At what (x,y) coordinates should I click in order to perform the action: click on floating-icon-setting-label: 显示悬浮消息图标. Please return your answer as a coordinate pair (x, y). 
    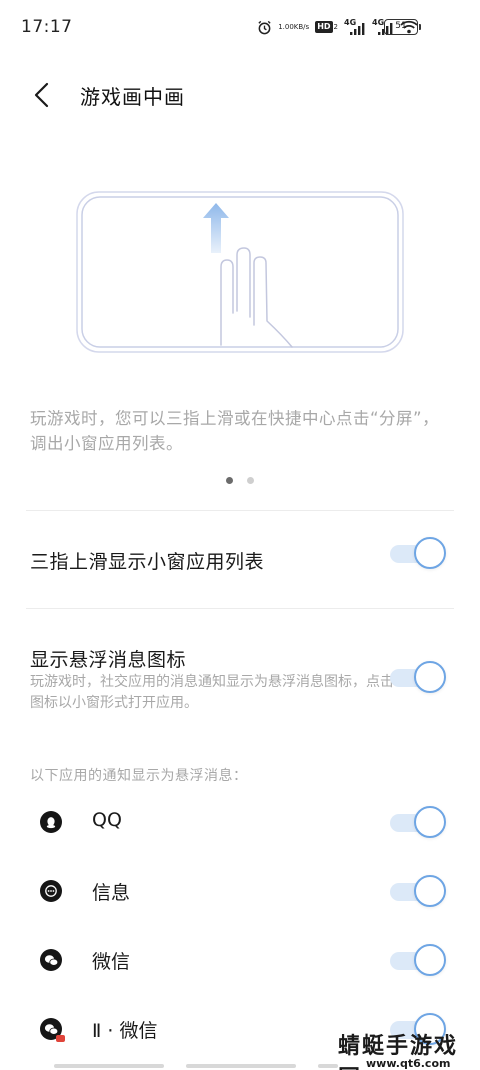
    Looking at the image, I should click on (108, 660).